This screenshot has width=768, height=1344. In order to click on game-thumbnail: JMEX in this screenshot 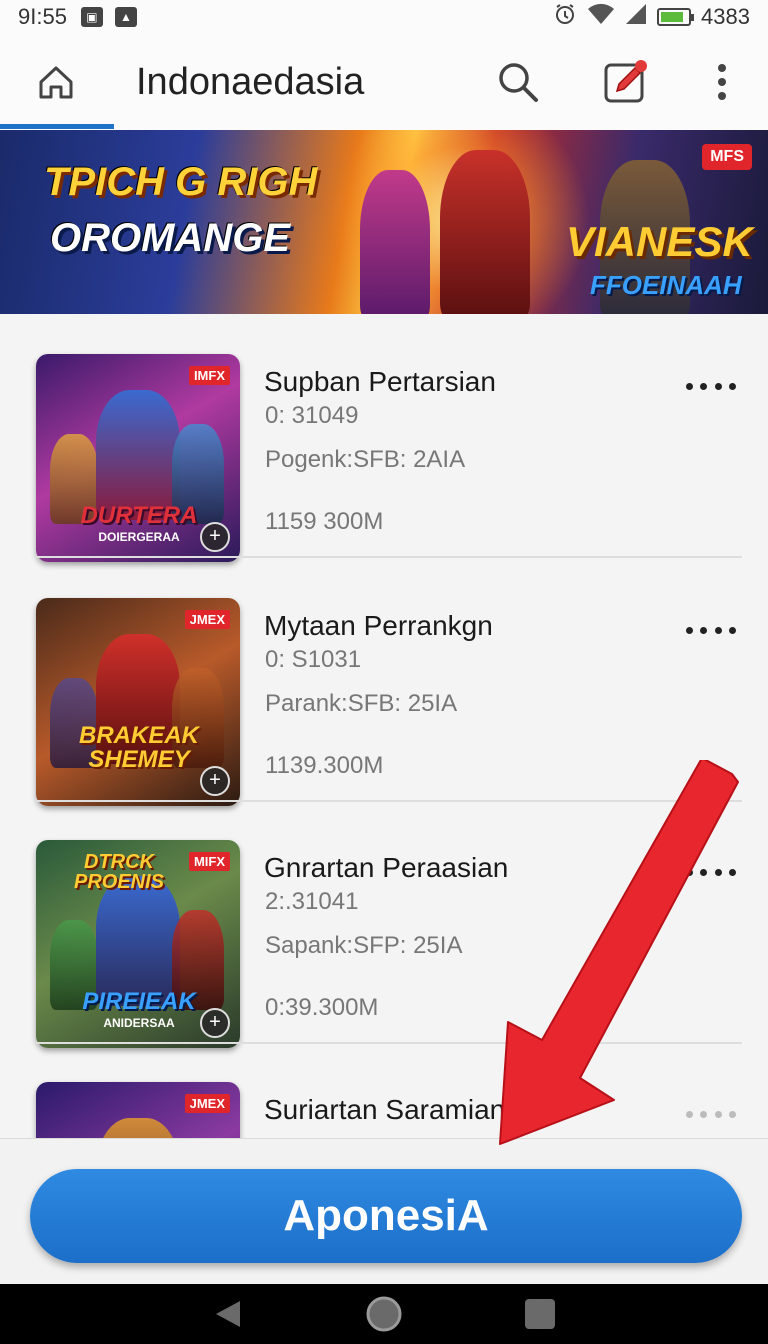, I will do `click(138, 1110)`.